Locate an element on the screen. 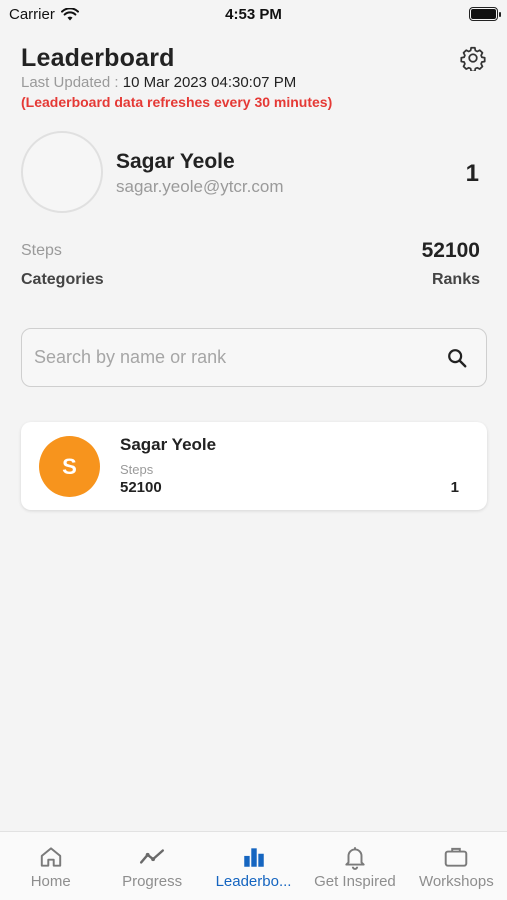 This screenshot has height=900, width=507. search-box is located at coordinates (254, 357).